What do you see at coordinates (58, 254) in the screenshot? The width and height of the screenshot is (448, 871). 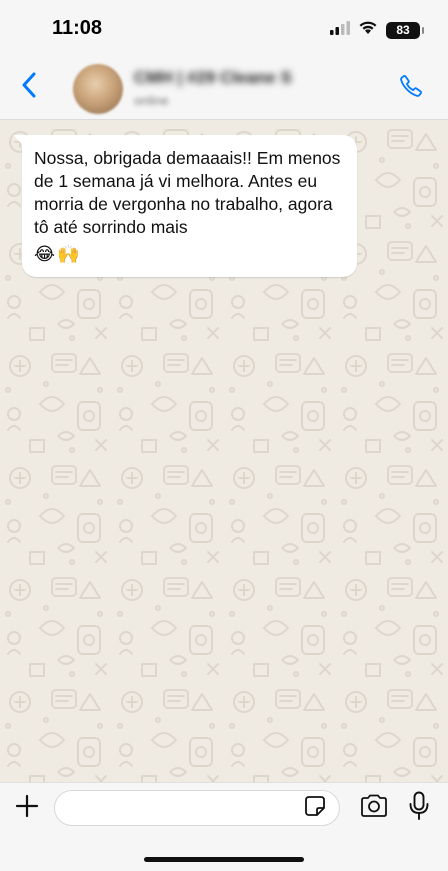 I see `message-emoji: 😂🙌` at bounding box center [58, 254].